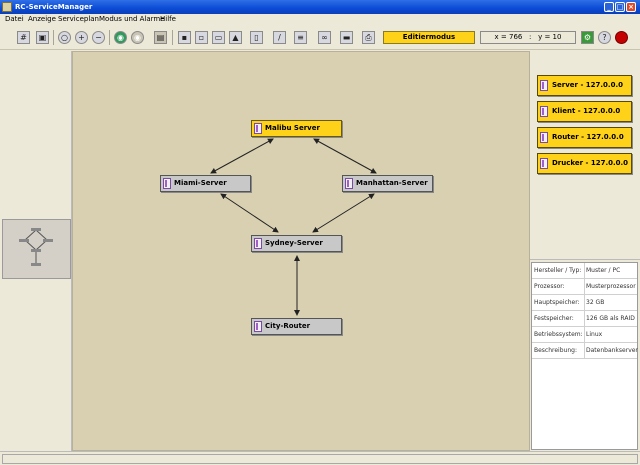 This screenshot has width=640, height=465. What do you see at coordinates (64, 37) in the screenshot?
I see `zoom-icon: ○` at bounding box center [64, 37].